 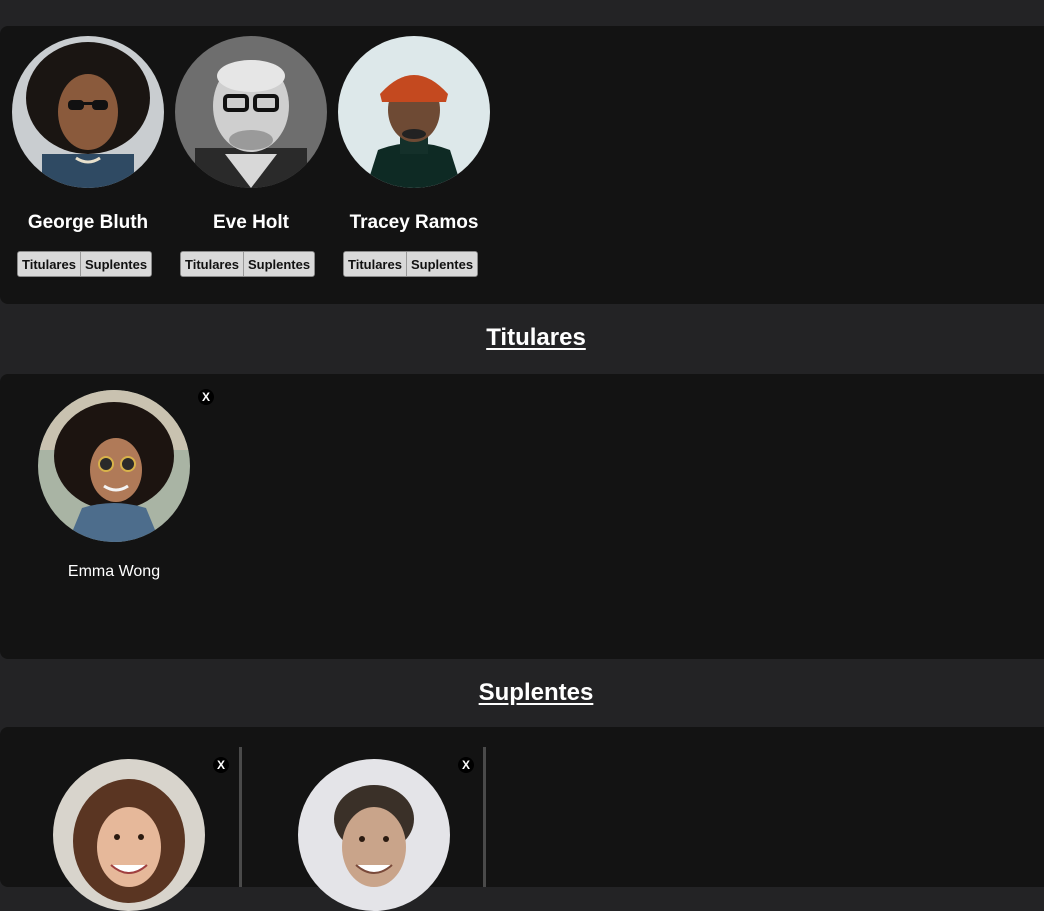 What do you see at coordinates (114, 466) in the screenshot?
I see `member-avatar-emma-wong` at bounding box center [114, 466].